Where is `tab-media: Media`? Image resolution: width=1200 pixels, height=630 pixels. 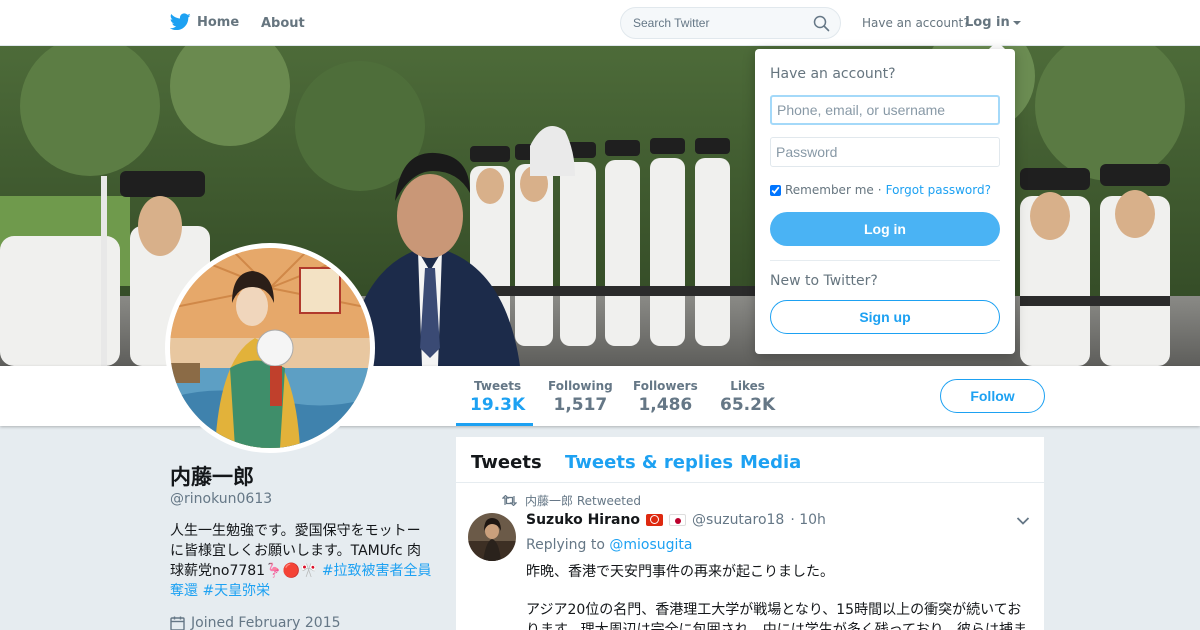
tab-media: Media is located at coordinates (770, 462).